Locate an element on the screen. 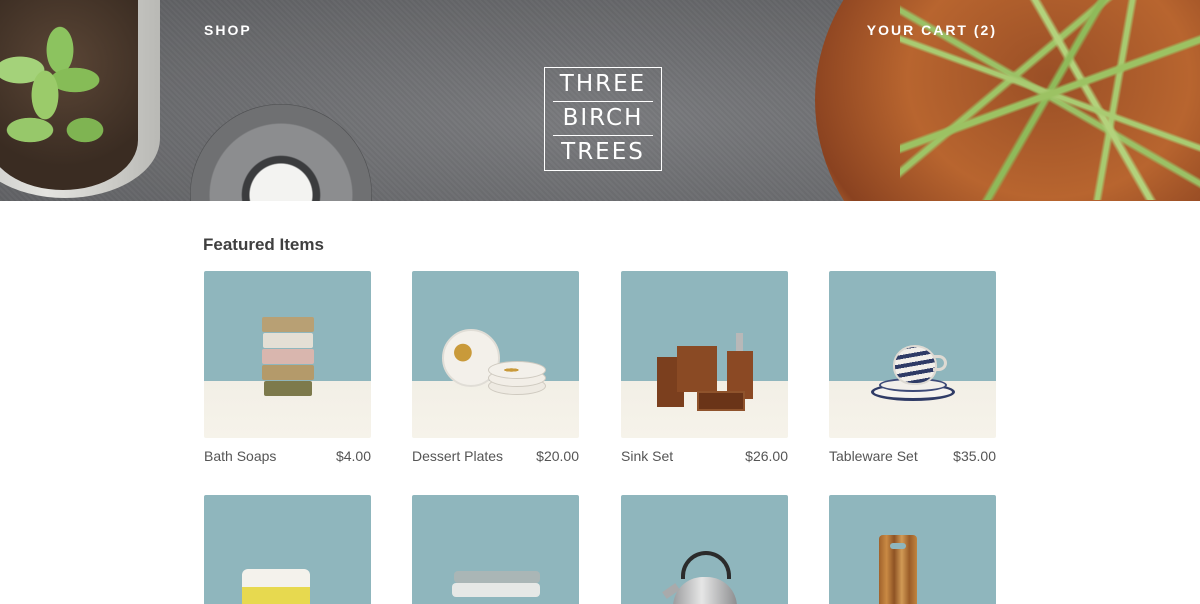 This screenshot has width=1200, height=604. kettle-body is located at coordinates (705, 590).